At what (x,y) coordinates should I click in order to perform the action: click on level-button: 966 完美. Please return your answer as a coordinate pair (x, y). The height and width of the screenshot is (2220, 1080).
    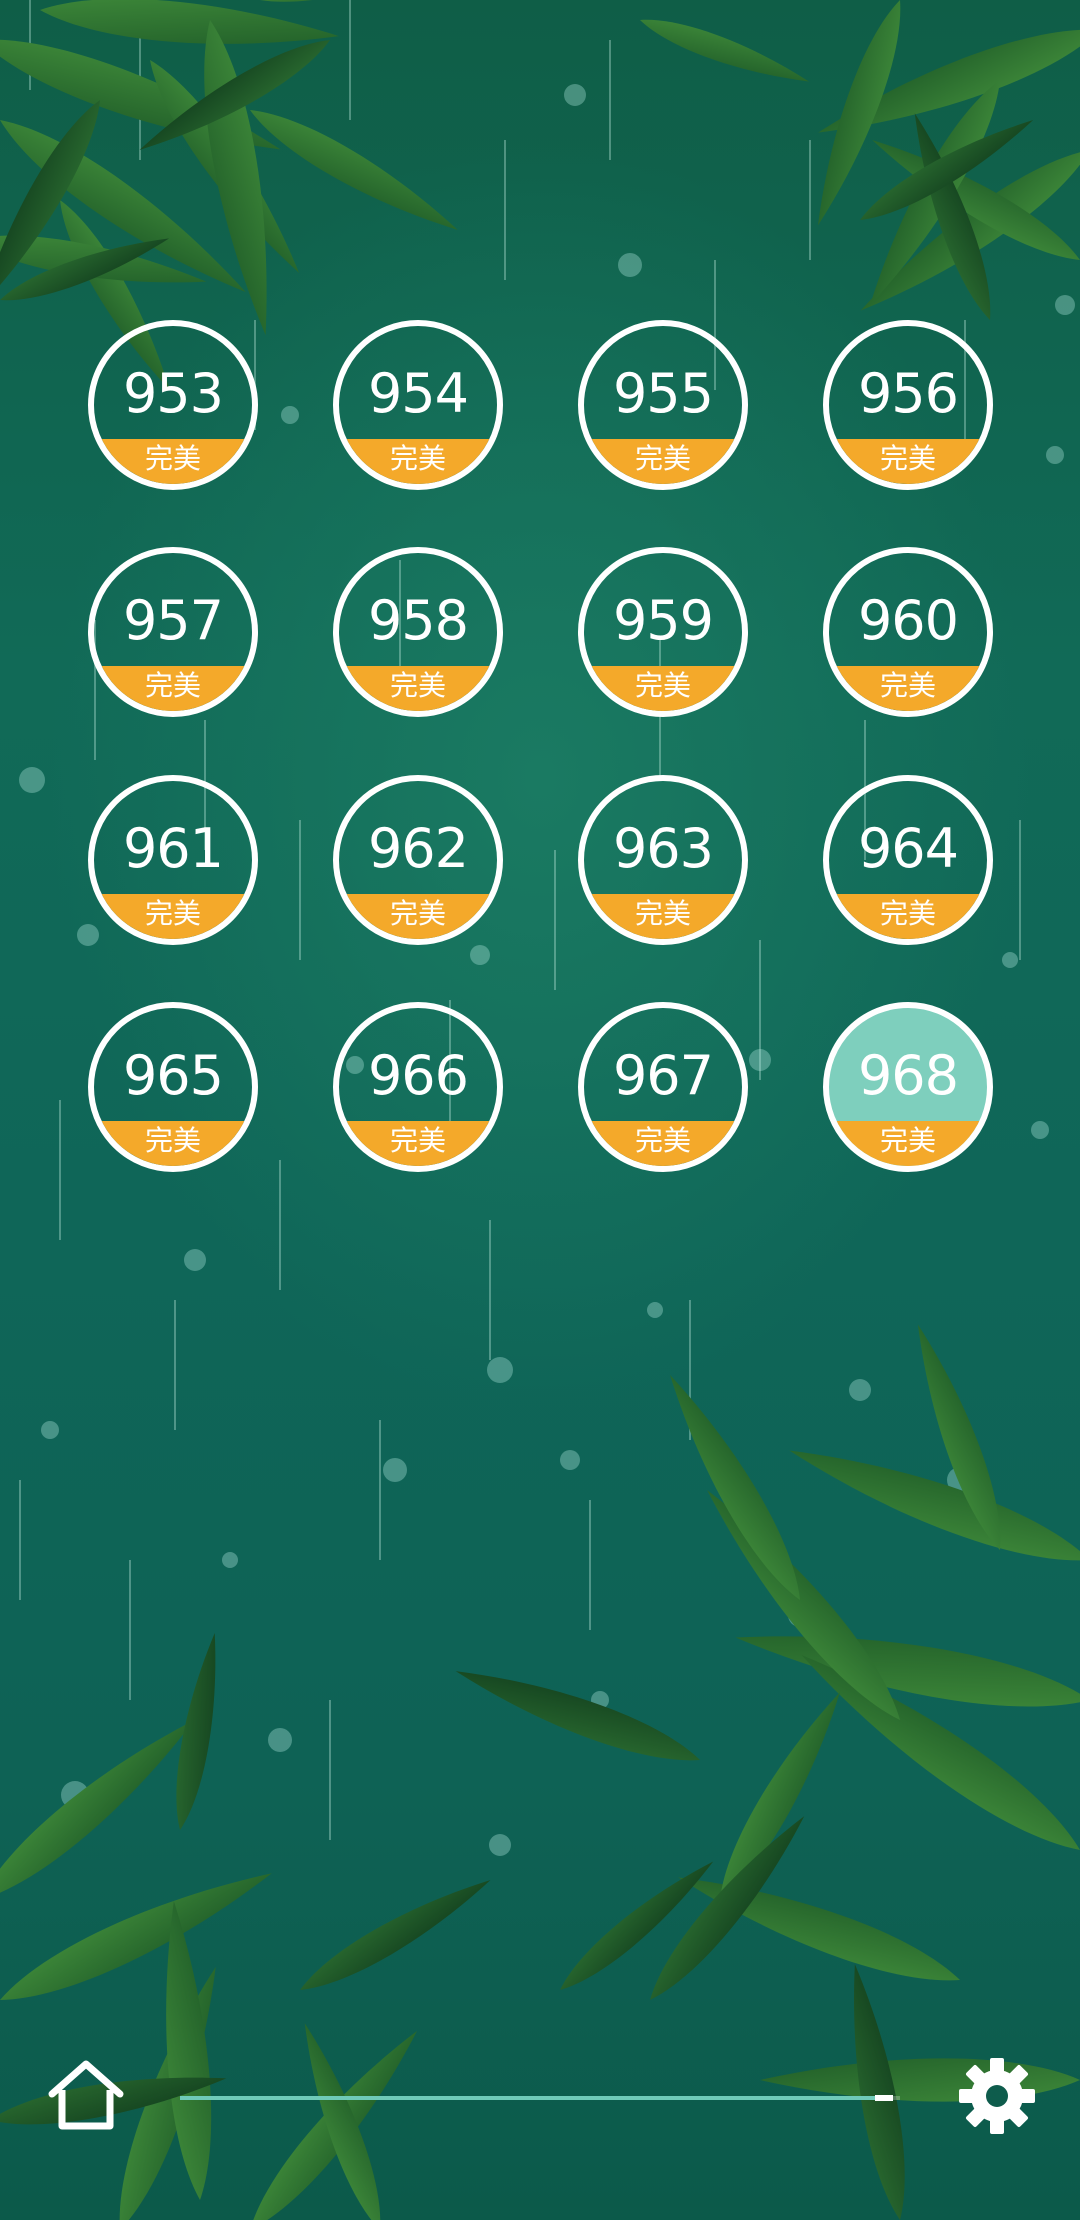
    Looking at the image, I should click on (418, 1087).